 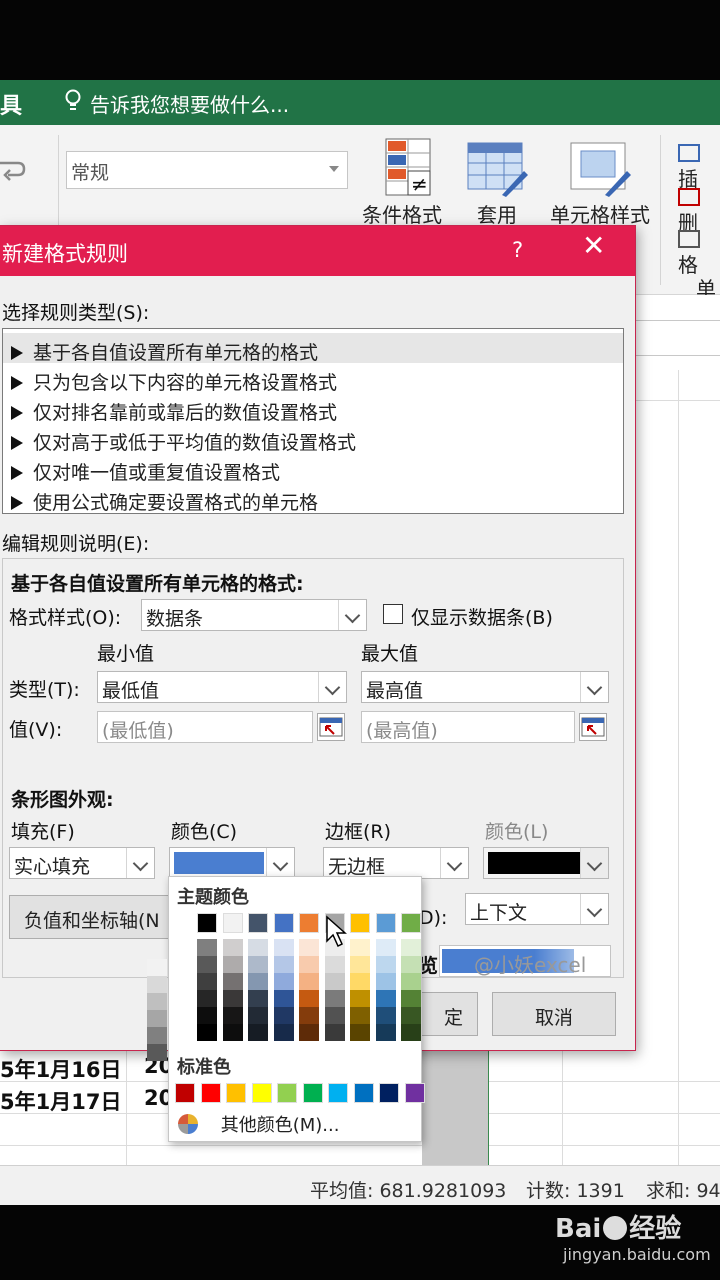 I want to click on help-icon: ?, so click(x=517, y=250).